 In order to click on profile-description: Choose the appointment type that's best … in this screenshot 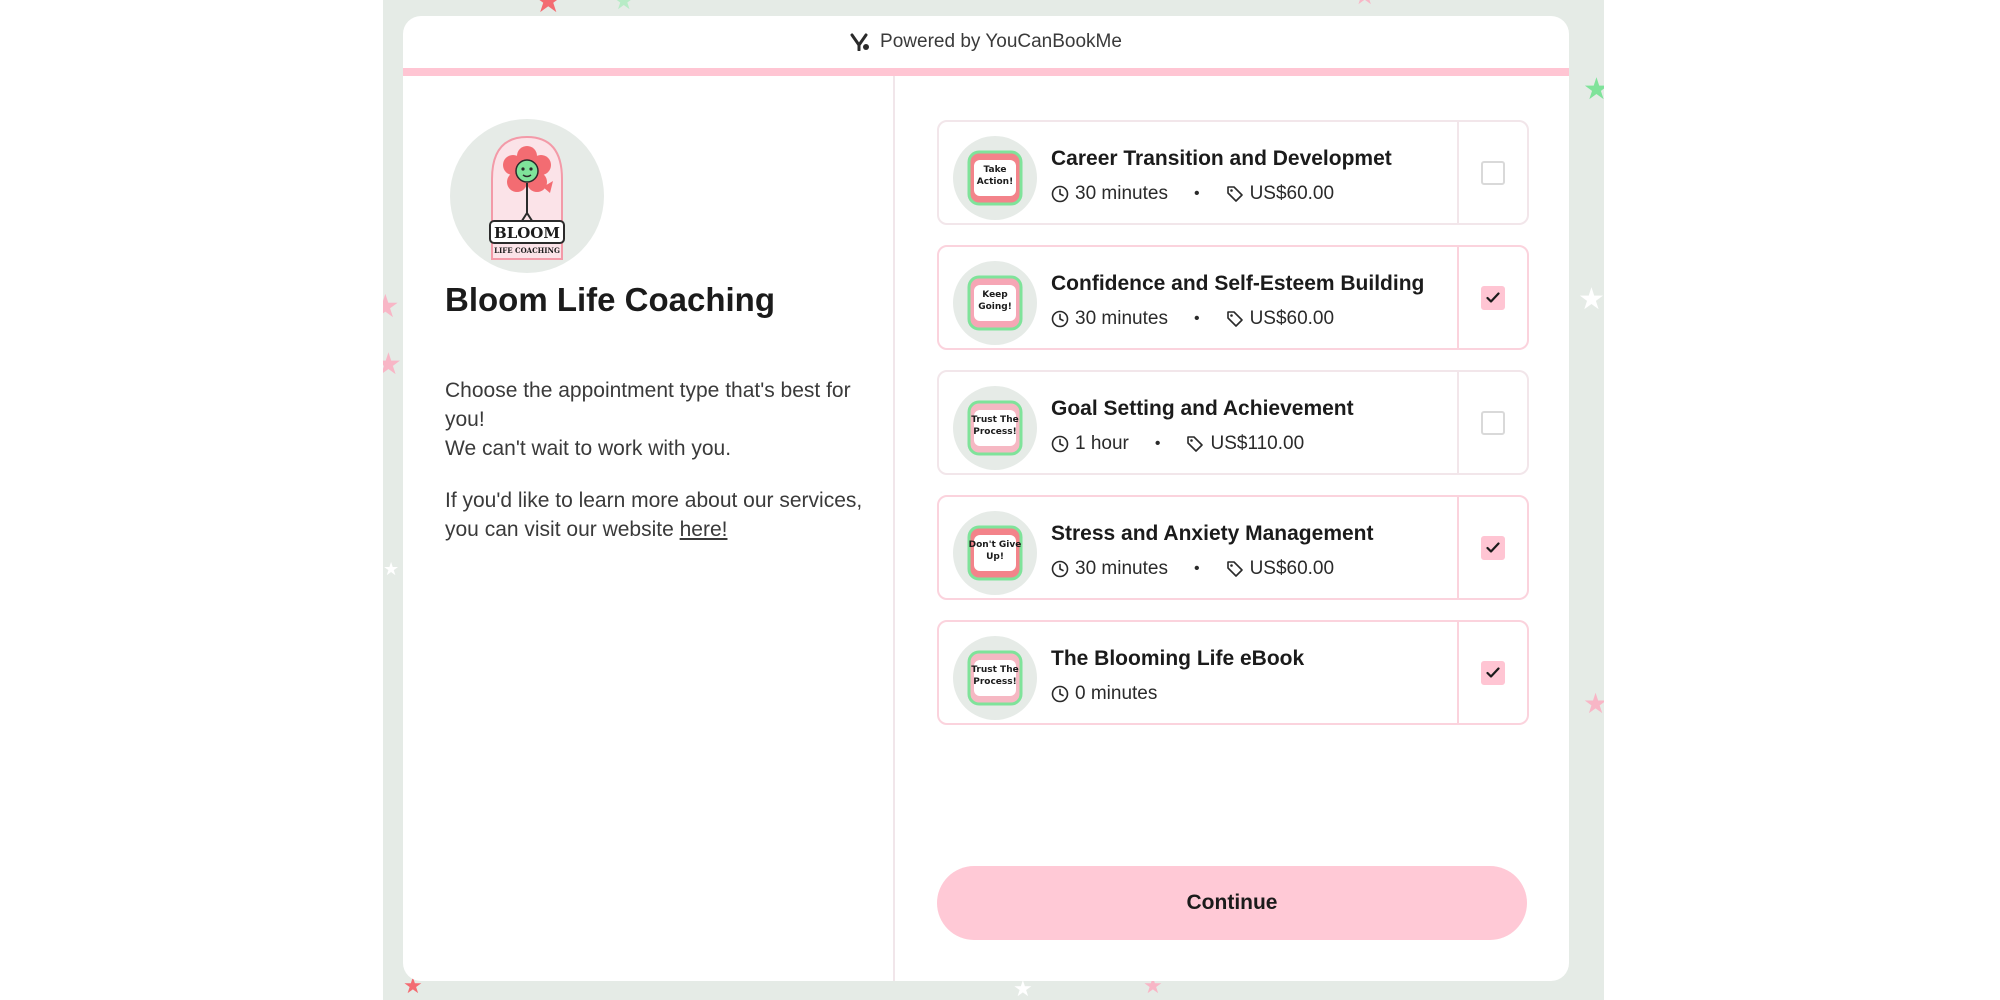, I will do `click(655, 471)`.